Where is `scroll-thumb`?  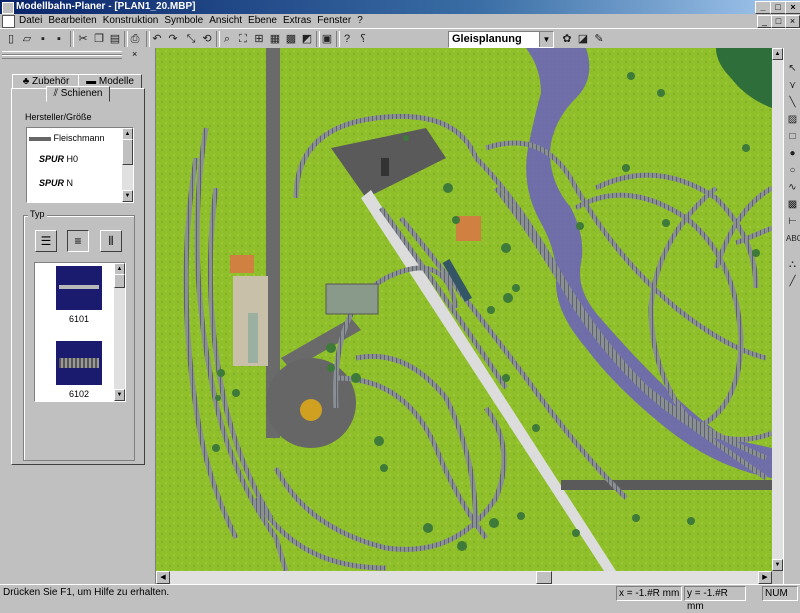
scroll-thumb is located at coordinates (544, 577).